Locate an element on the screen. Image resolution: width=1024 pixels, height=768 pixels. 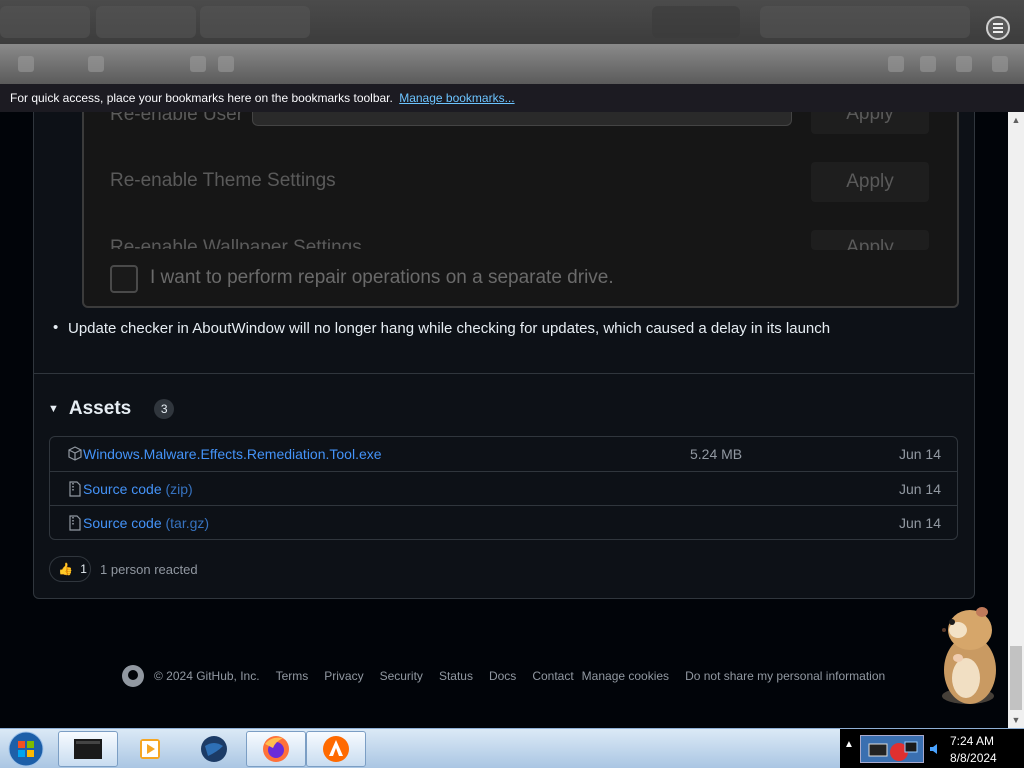
asset-link: Source code (zip) is located at coordinates (138, 489).